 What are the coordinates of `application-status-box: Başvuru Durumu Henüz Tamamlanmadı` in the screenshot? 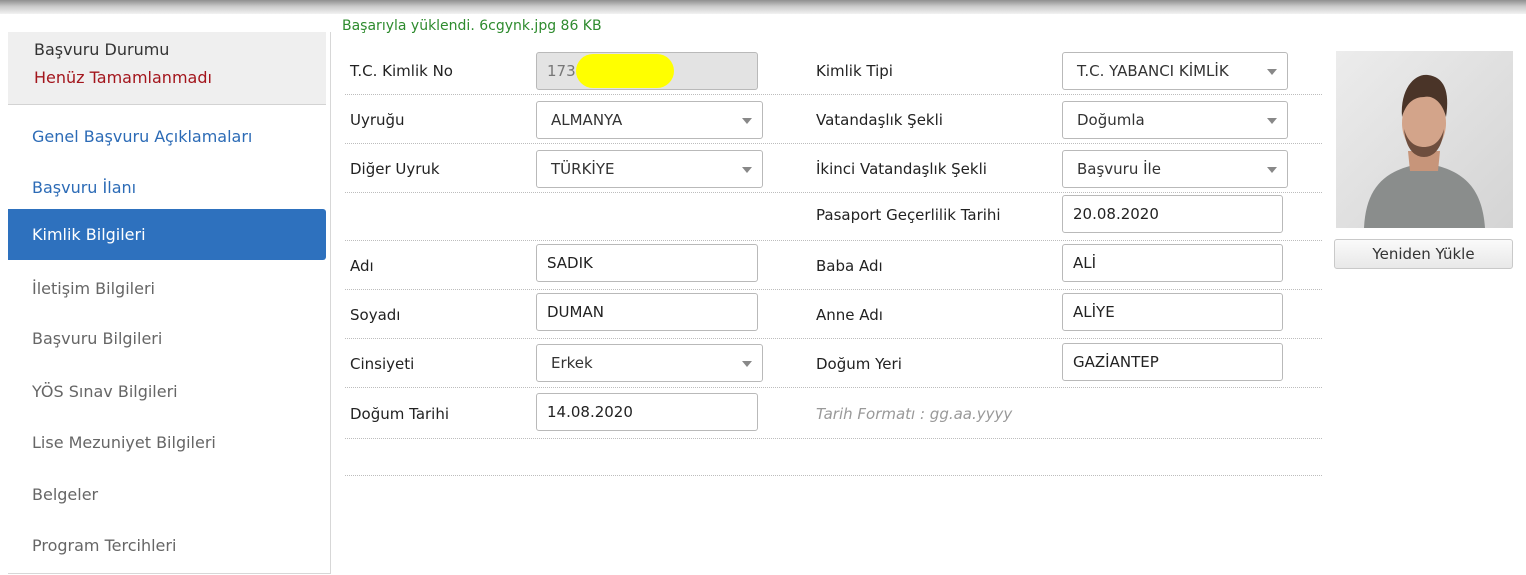 It's located at (167, 68).